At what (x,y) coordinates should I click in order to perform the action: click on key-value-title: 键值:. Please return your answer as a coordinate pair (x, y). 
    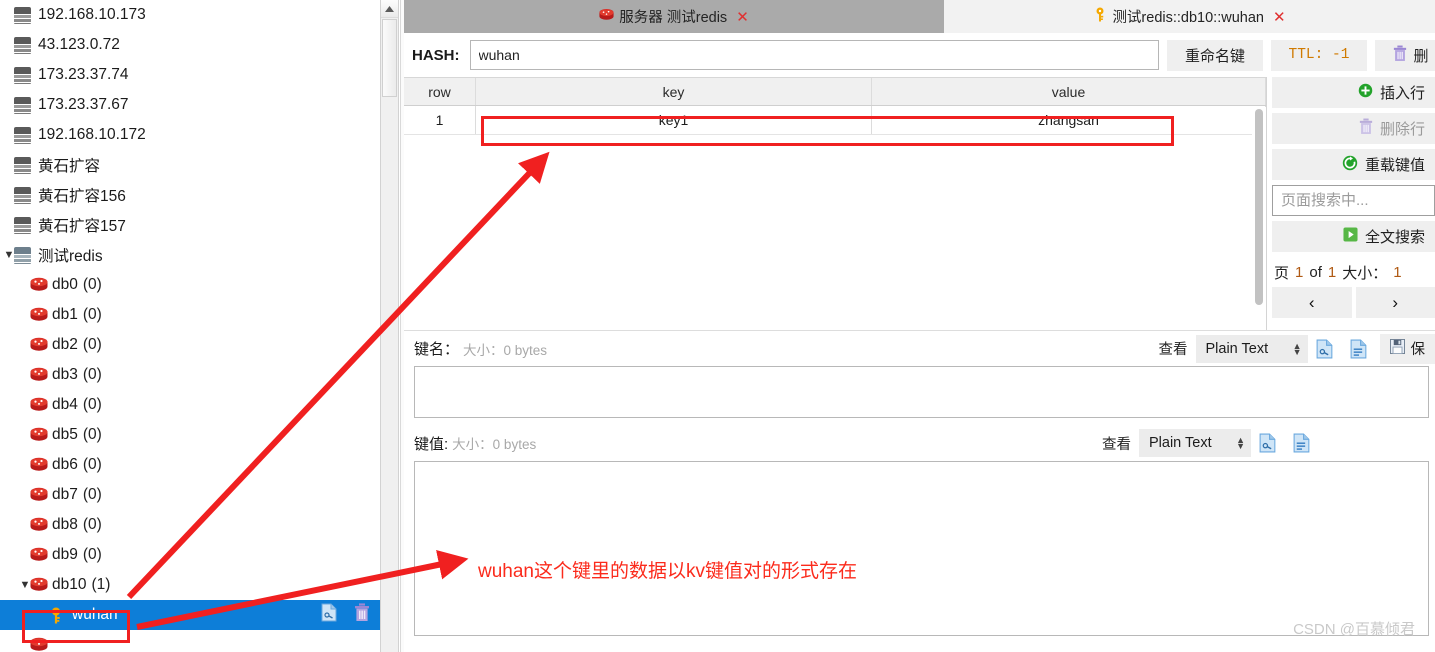
    Looking at the image, I should click on (431, 444).